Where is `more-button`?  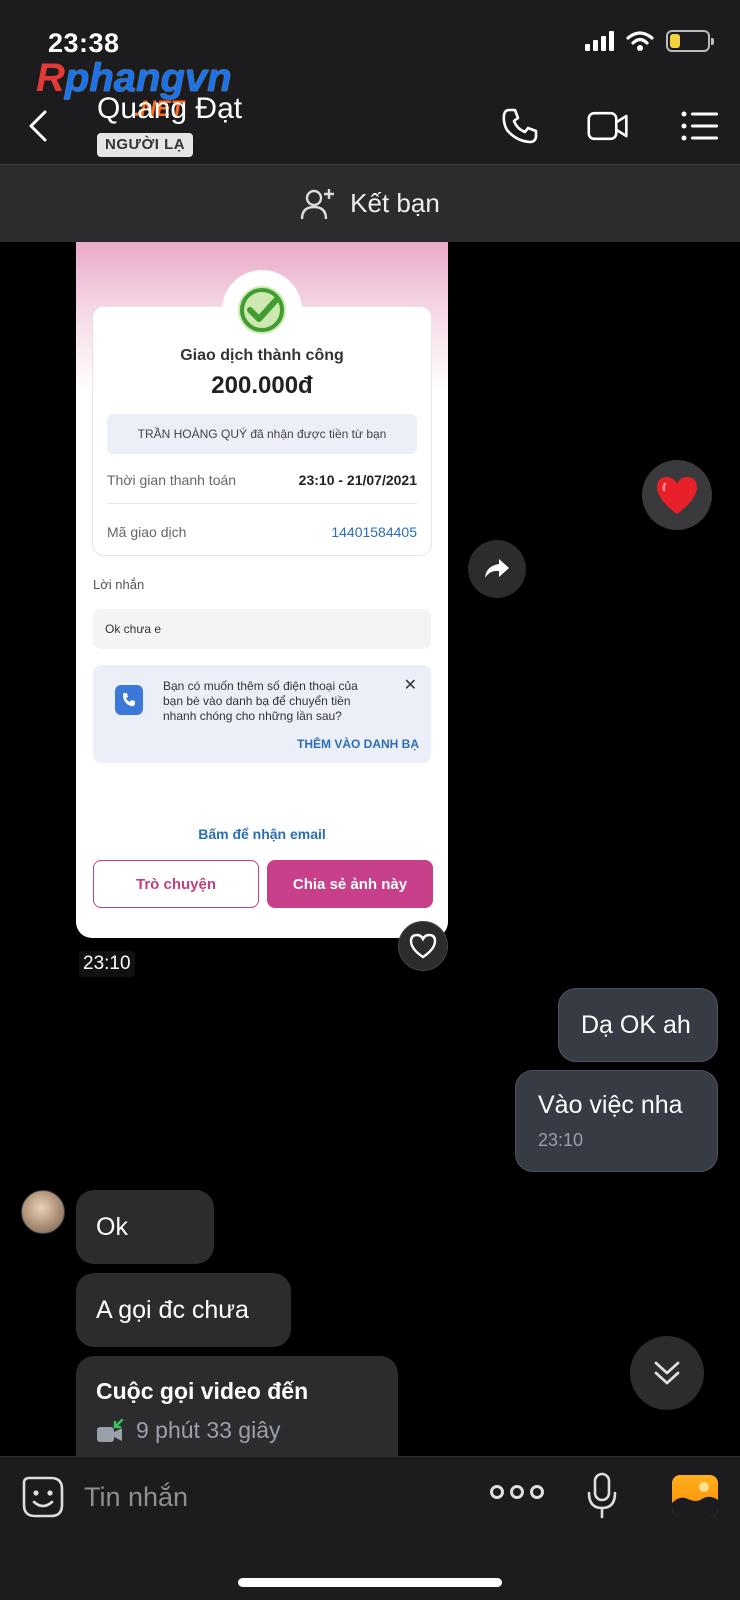
more-button is located at coordinates (517, 1492).